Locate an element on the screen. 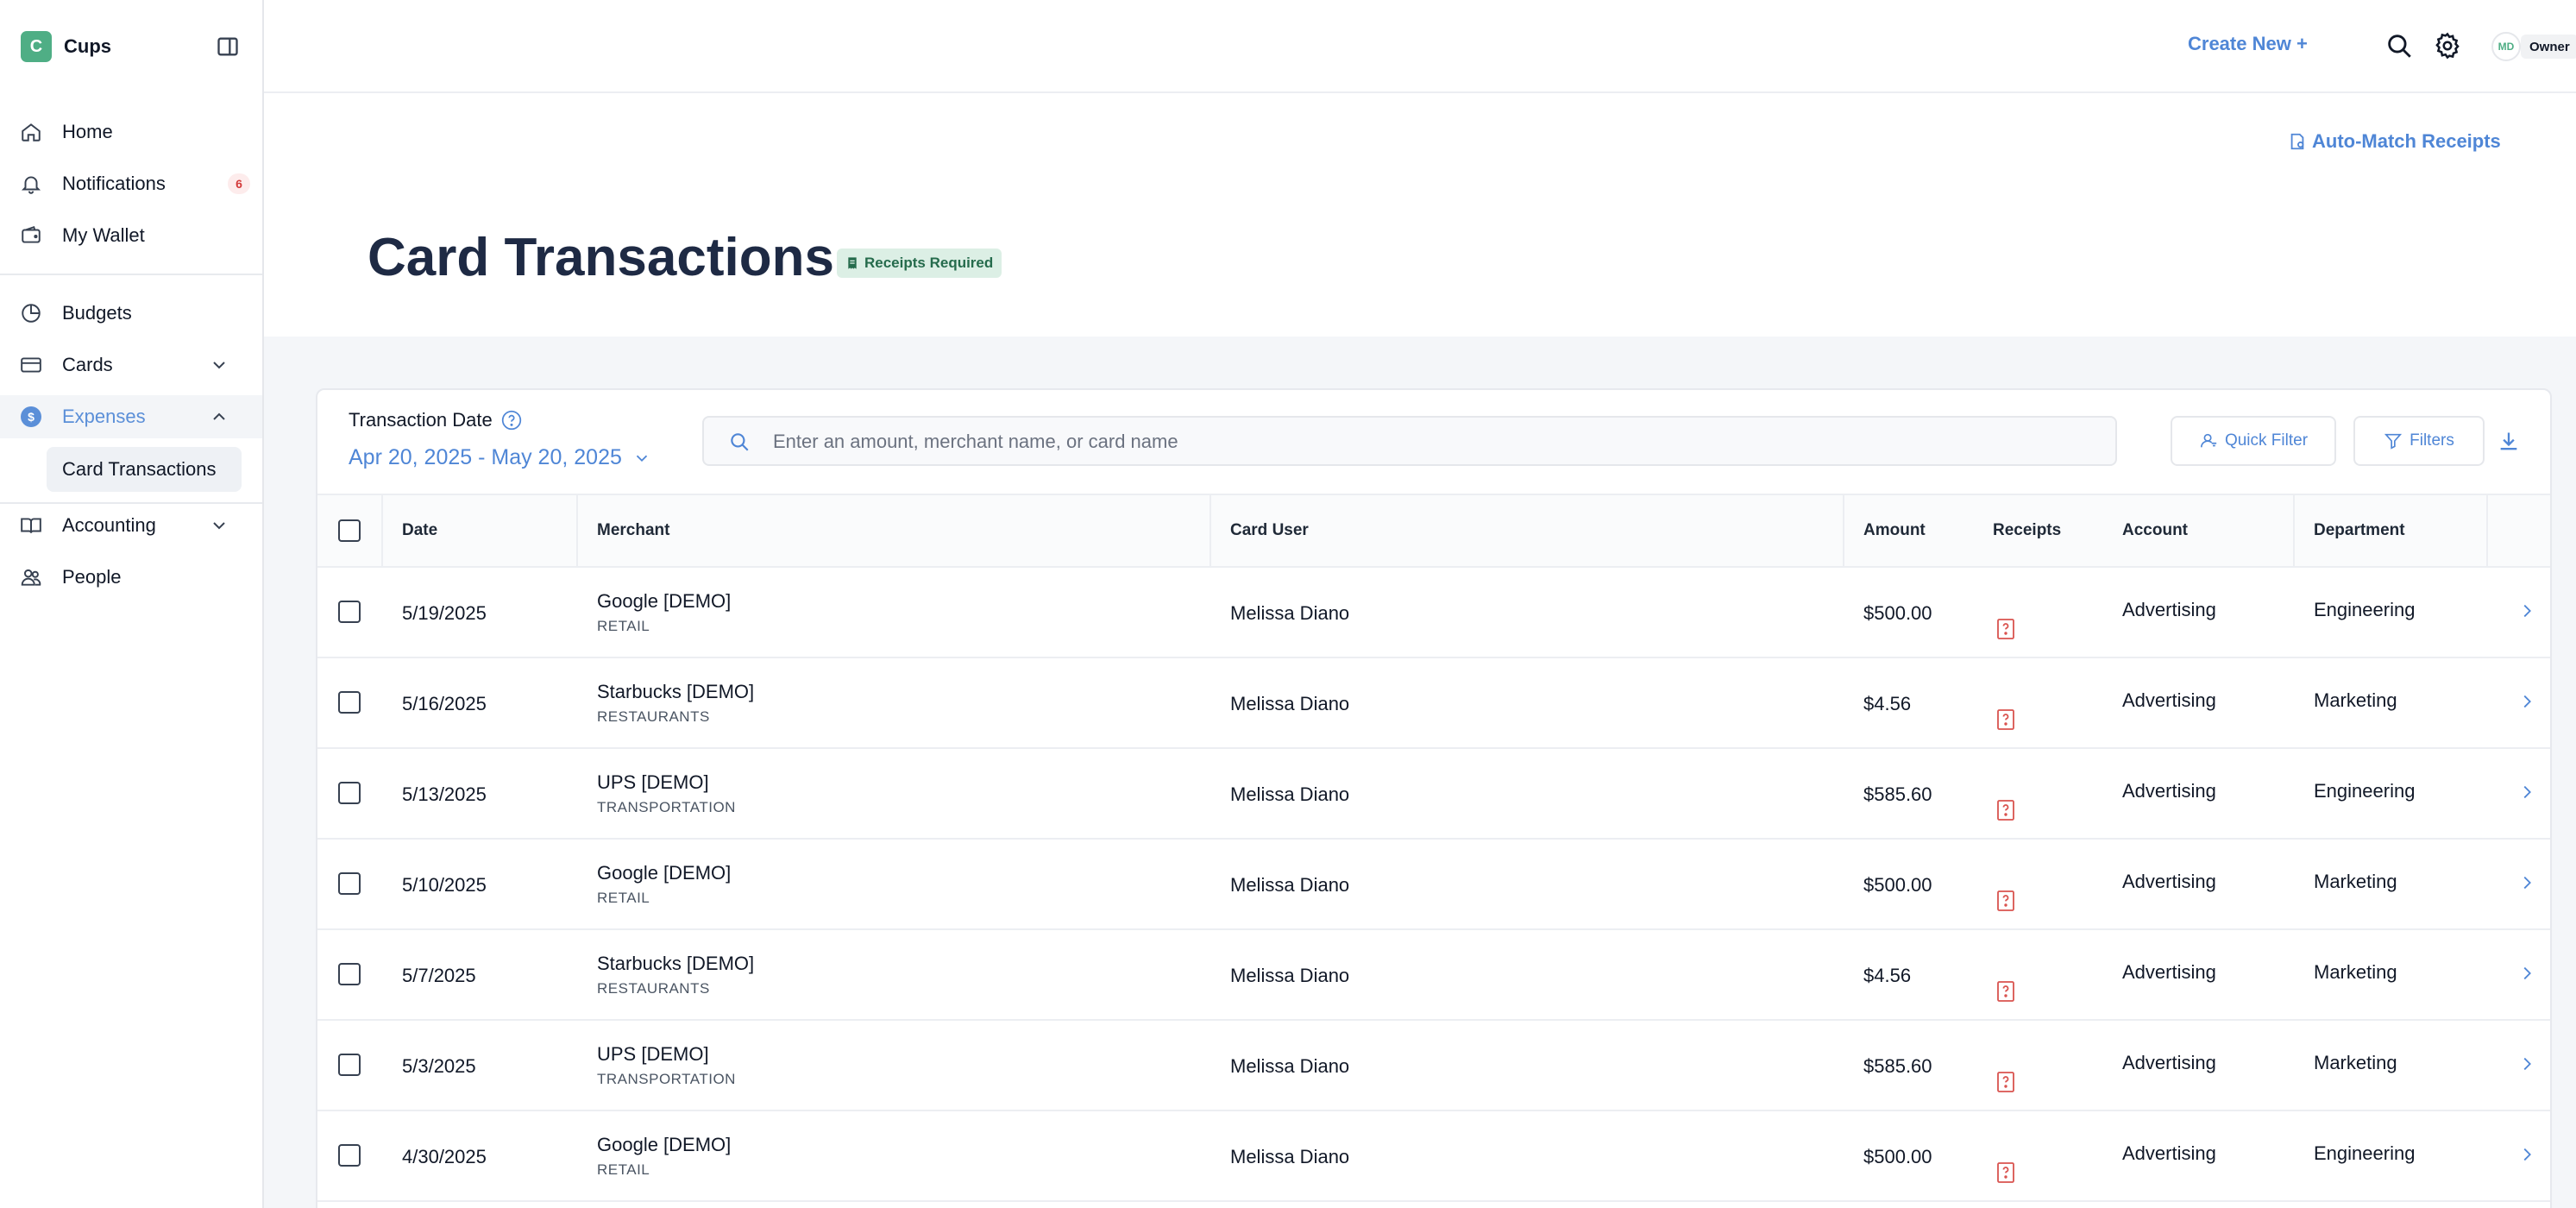 The height and width of the screenshot is (1208, 2576). row-department: Engineering is located at coordinates (2365, 791).